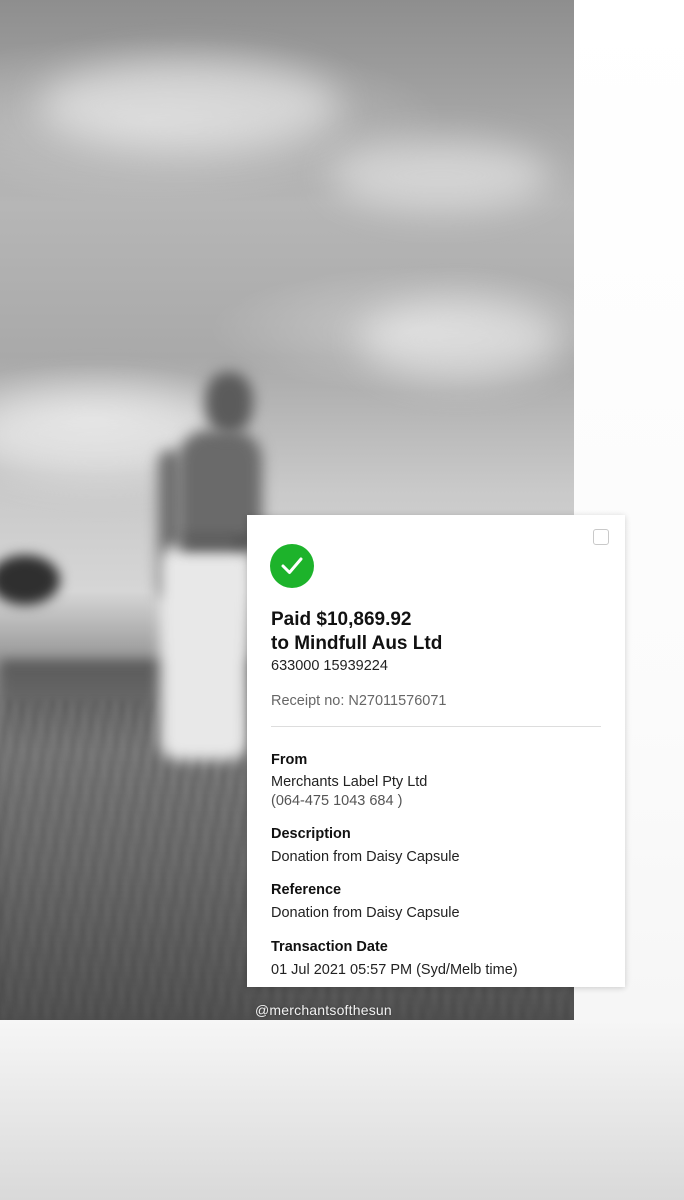 The image size is (684, 1200). What do you see at coordinates (289, 760) in the screenshot?
I see `from-label: From` at bounding box center [289, 760].